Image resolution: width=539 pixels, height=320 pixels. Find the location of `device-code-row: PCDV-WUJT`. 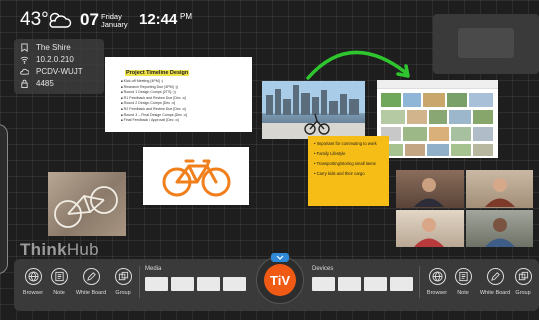

device-code-row: PCDV-WUJT is located at coordinates (51, 71).